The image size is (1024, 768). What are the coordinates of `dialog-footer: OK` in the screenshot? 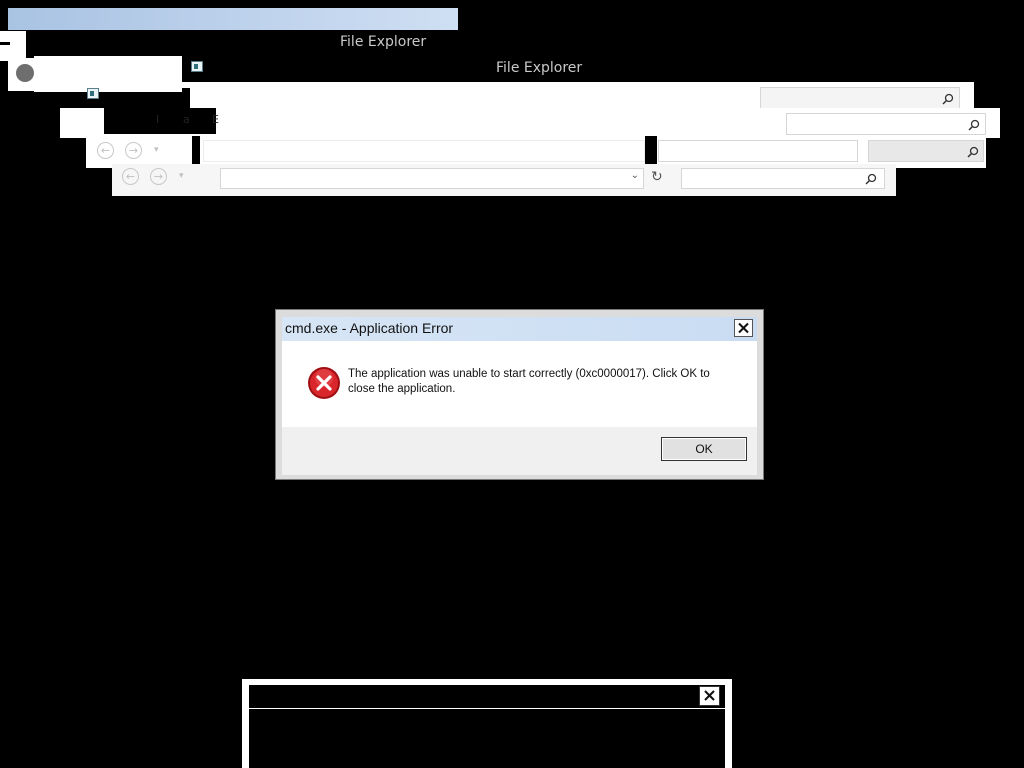 It's located at (519, 451).